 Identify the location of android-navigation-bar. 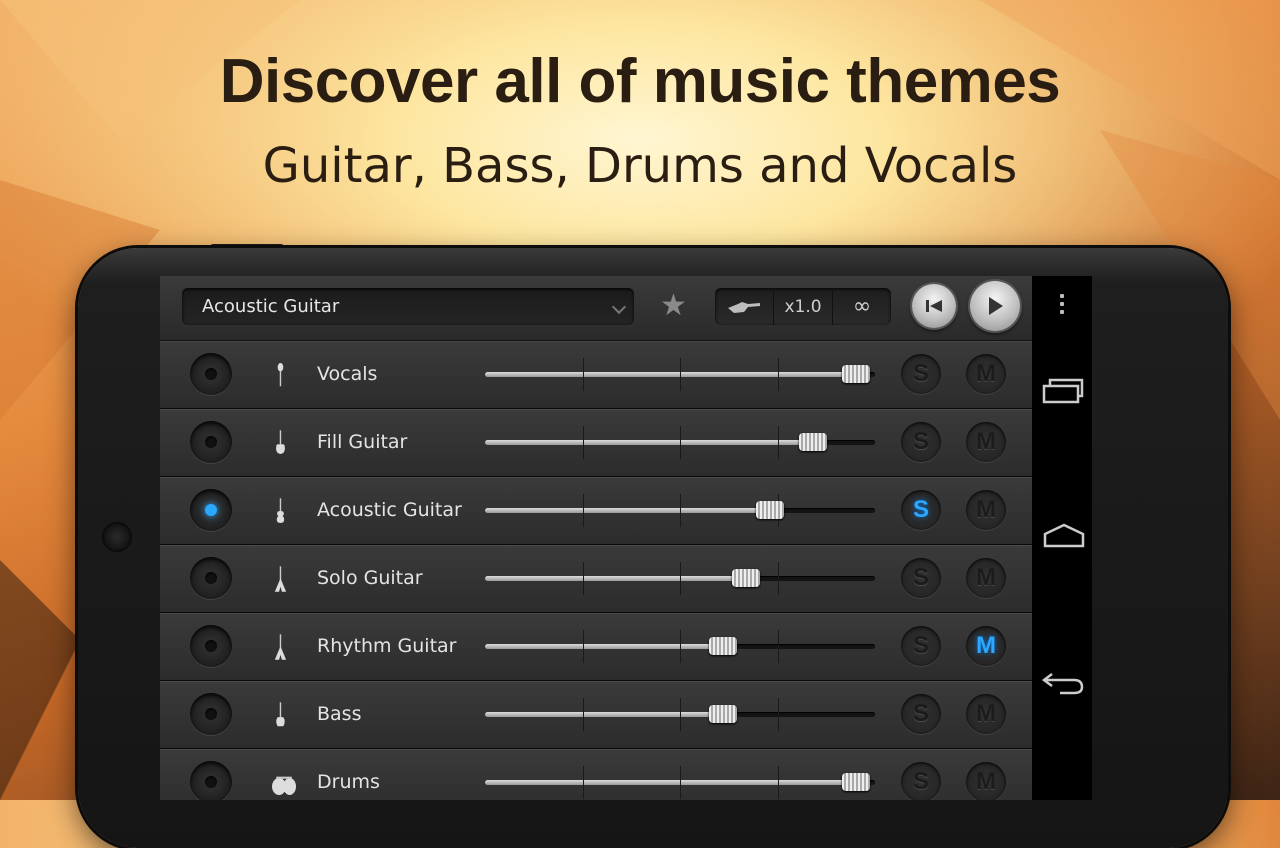
(1062, 538).